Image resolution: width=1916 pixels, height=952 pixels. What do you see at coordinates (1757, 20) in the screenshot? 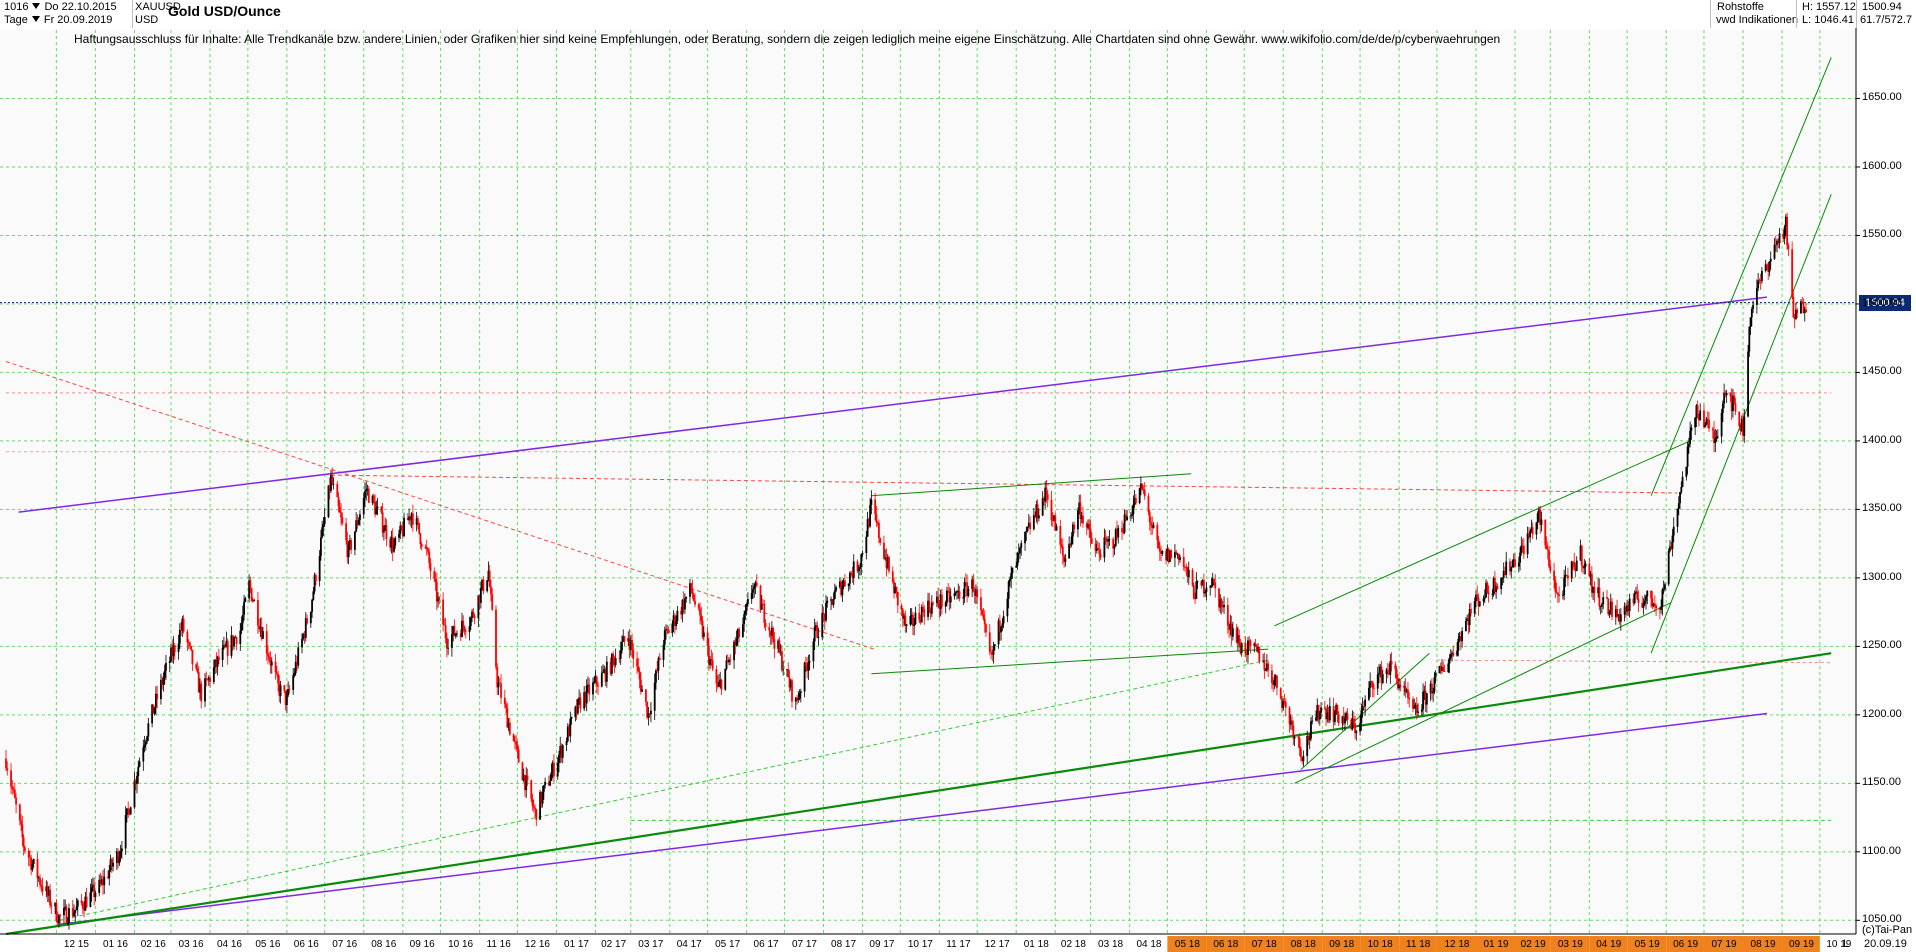
I see `source: vwd Indikationen` at bounding box center [1757, 20].